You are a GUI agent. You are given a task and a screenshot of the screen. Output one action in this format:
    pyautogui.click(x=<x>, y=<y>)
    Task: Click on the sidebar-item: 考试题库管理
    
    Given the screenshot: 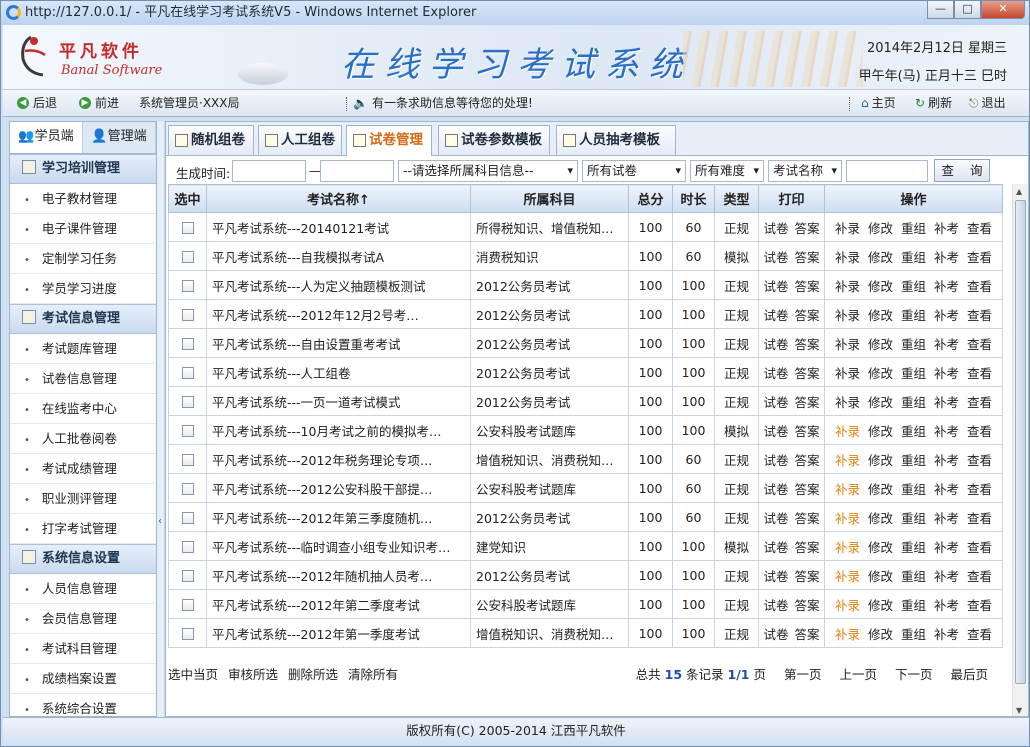 What is the action you would take?
    pyautogui.click(x=83, y=349)
    